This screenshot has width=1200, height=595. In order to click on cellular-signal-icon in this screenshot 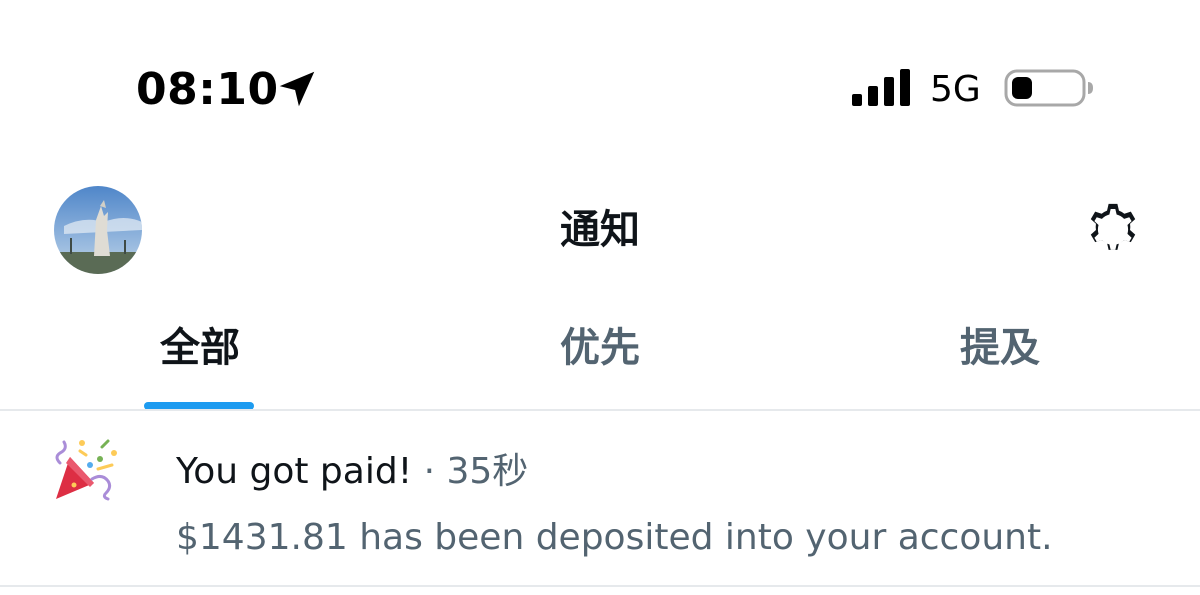, I will do `click(881, 87)`.